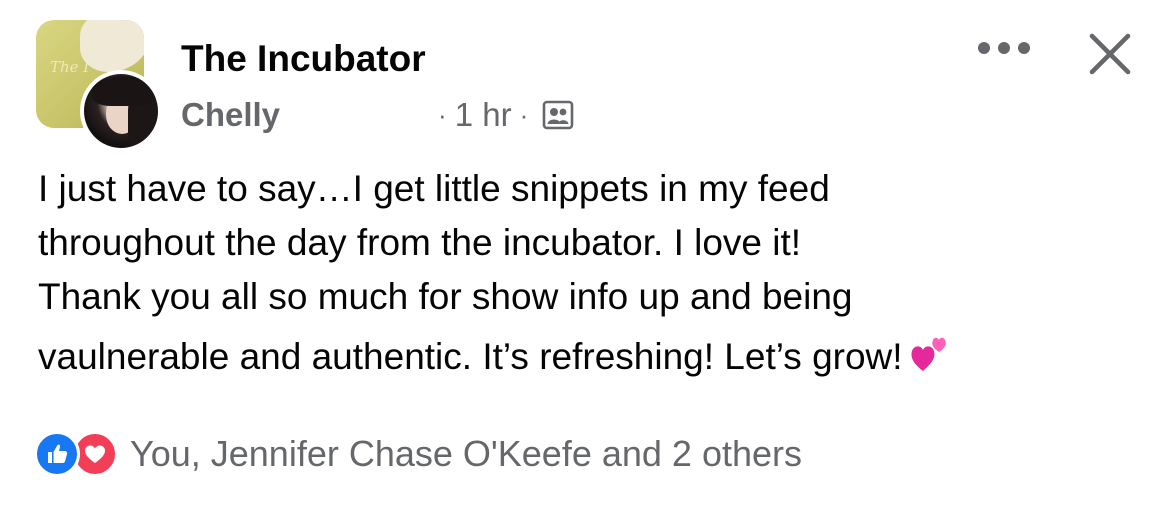 The image size is (1170, 509). What do you see at coordinates (558, 115) in the screenshot?
I see `members-icon` at bounding box center [558, 115].